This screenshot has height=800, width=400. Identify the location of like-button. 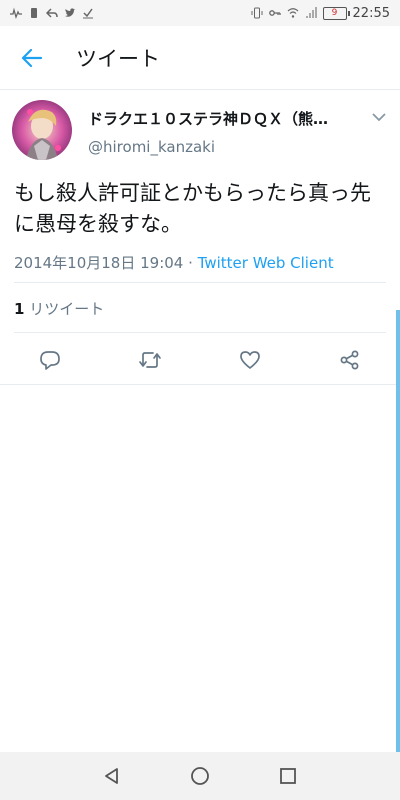
(250, 360).